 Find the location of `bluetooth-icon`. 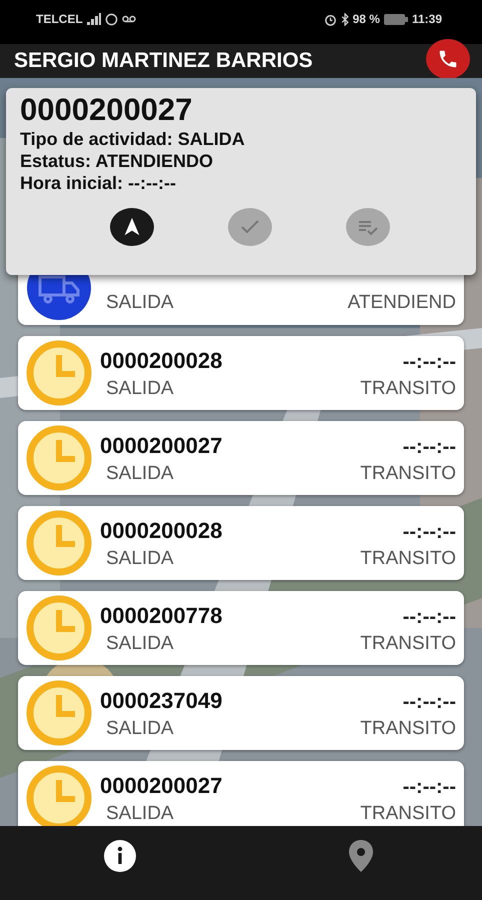

bluetooth-icon is located at coordinates (344, 19).